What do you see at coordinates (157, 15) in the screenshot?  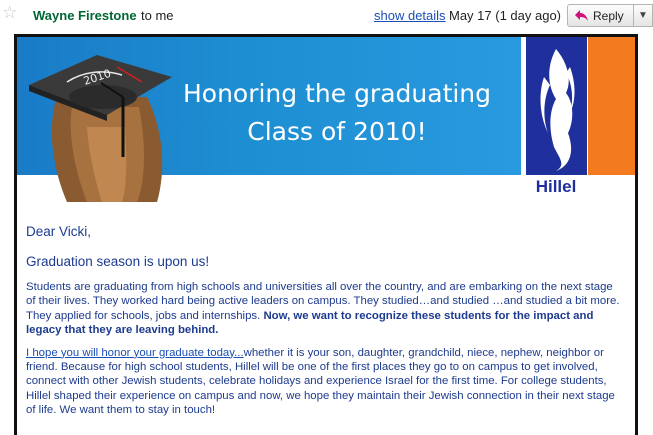 I see `recipient-text: to me` at bounding box center [157, 15].